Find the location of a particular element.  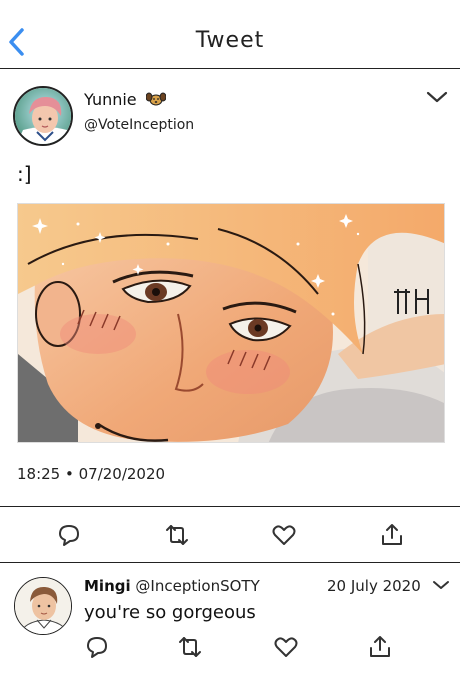

reply-text: you're so gorgeous is located at coordinates (170, 612).